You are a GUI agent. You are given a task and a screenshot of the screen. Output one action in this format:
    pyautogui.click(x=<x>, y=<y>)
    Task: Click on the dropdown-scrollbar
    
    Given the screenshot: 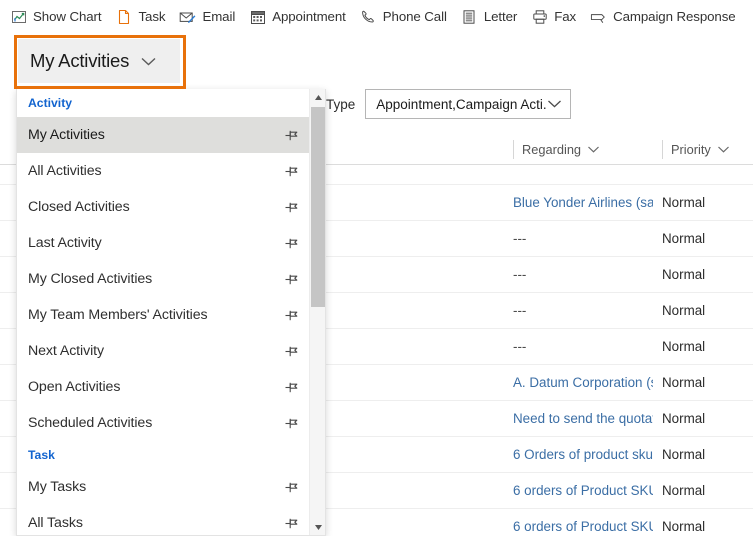 What is the action you would take?
    pyautogui.click(x=317, y=312)
    